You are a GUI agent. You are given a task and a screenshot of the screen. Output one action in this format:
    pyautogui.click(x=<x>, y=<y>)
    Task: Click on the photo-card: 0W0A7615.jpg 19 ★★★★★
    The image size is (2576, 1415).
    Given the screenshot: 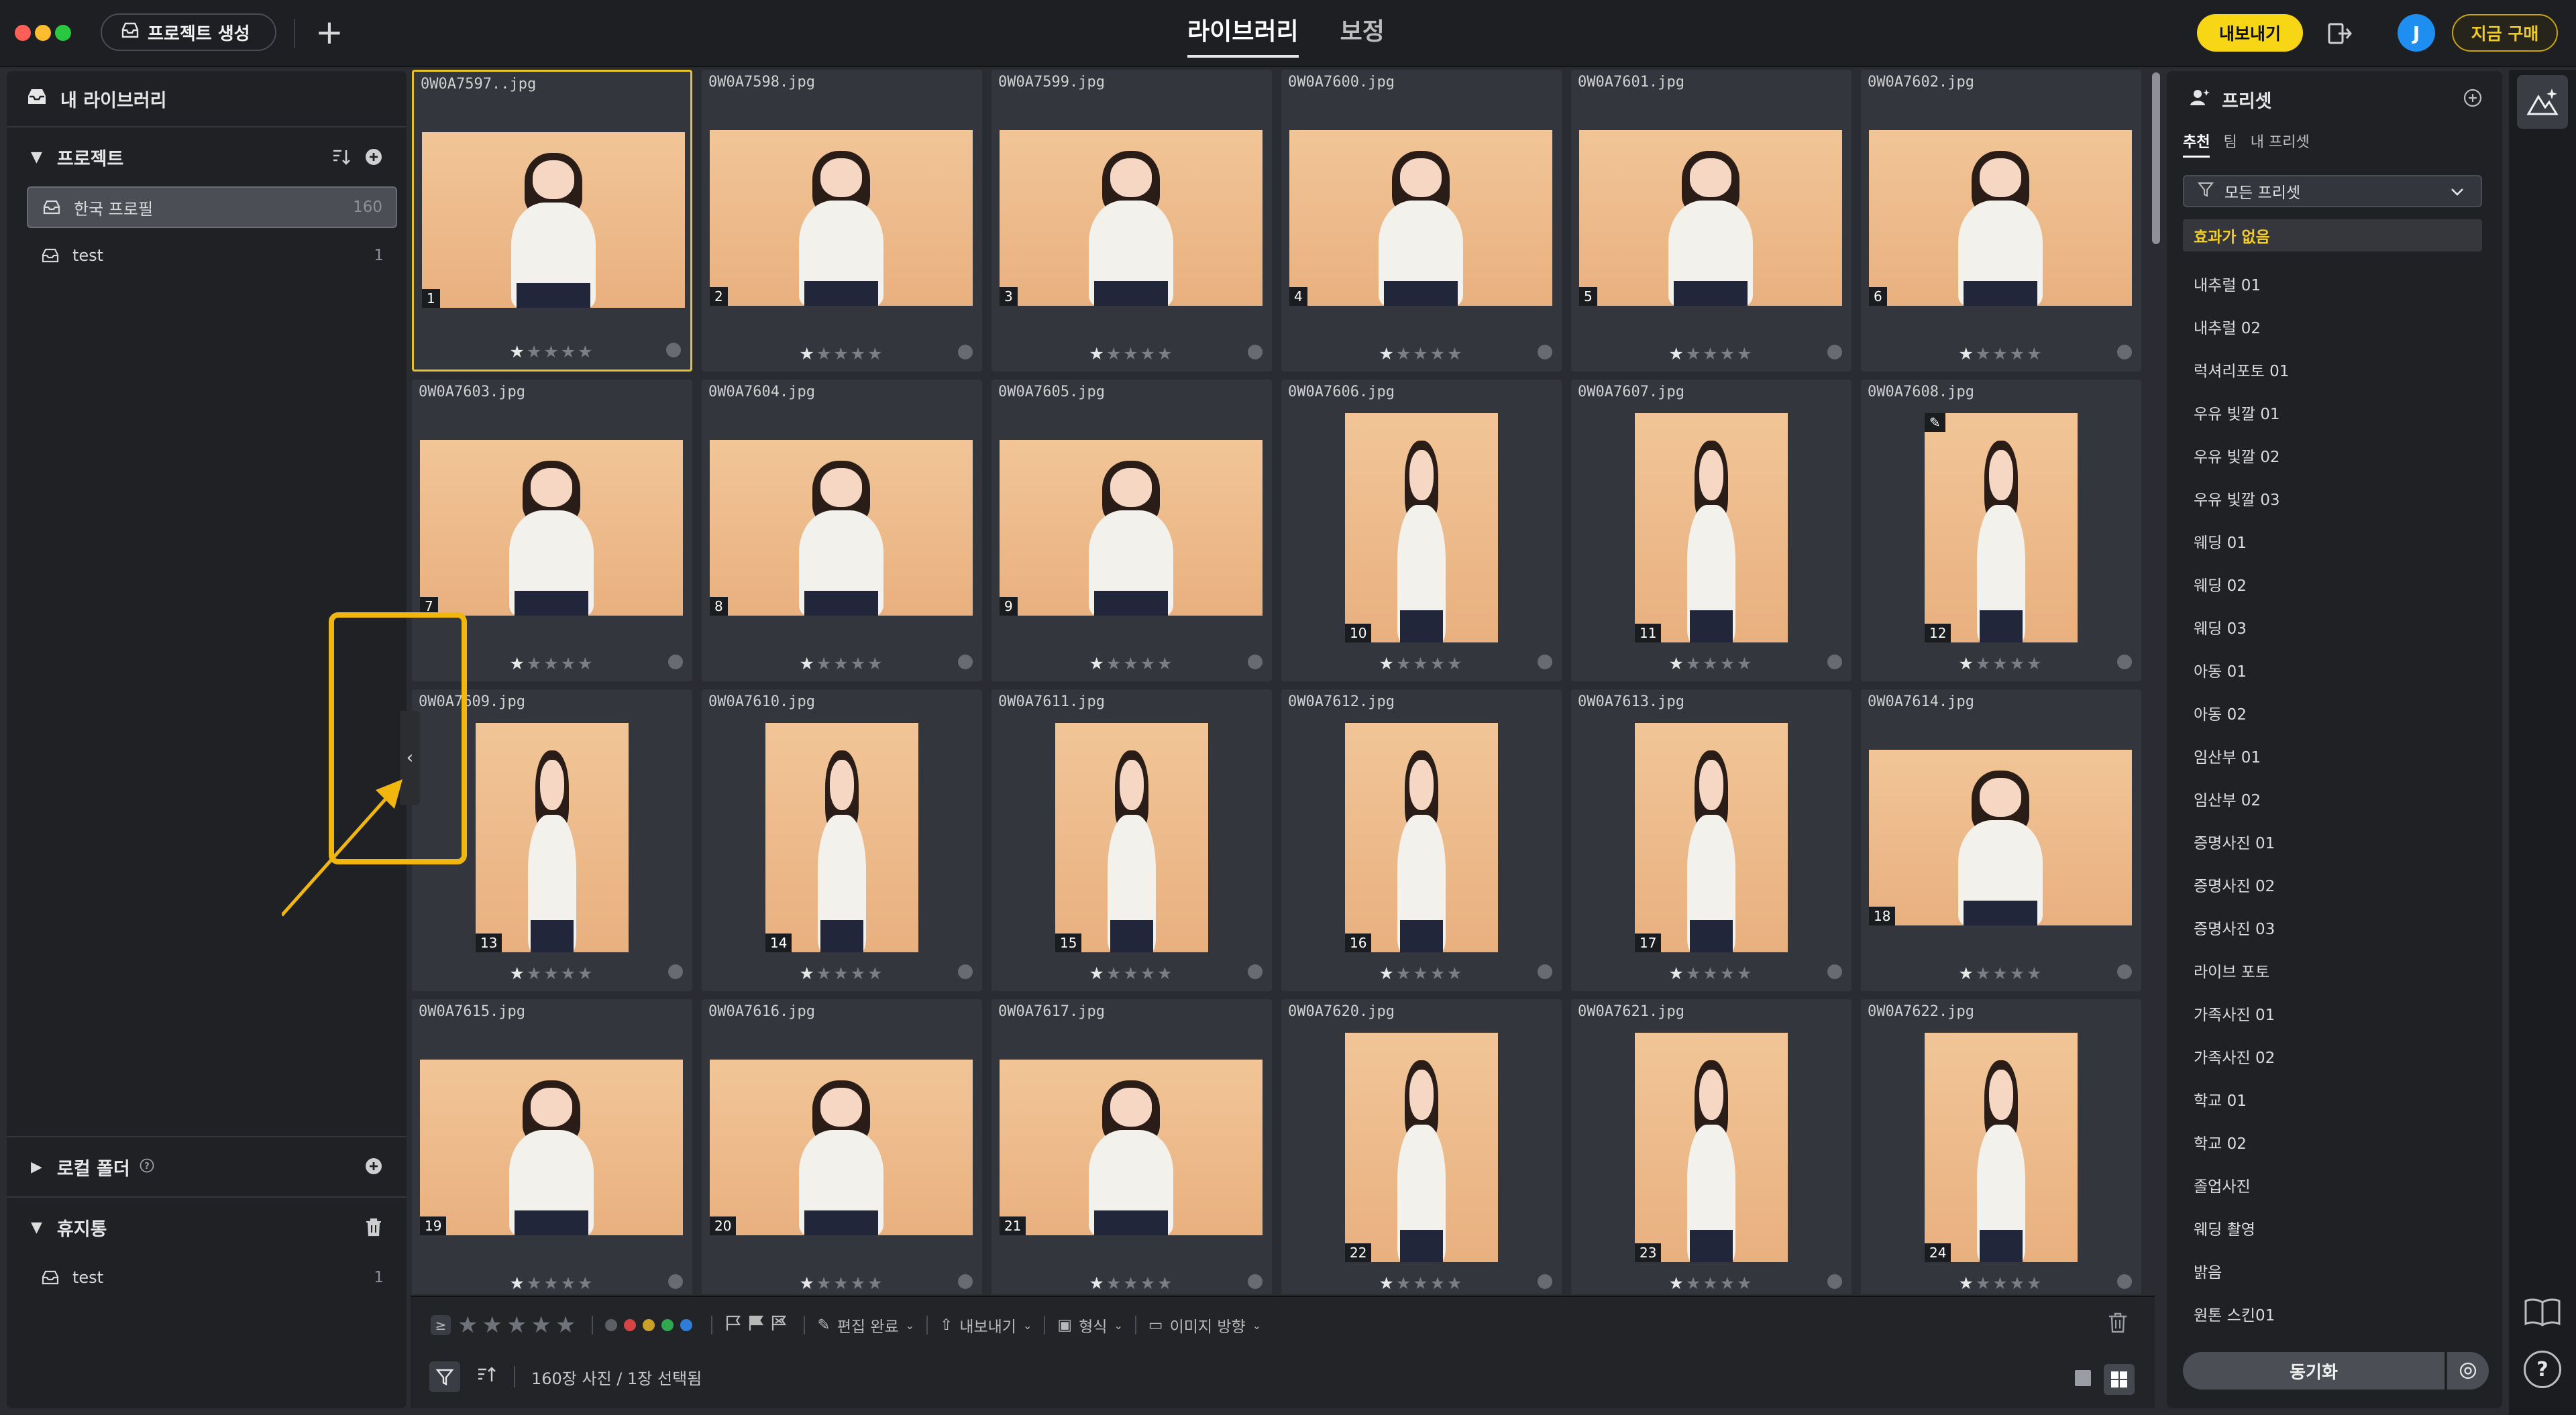 What is the action you would take?
    pyautogui.click(x=552, y=1146)
    